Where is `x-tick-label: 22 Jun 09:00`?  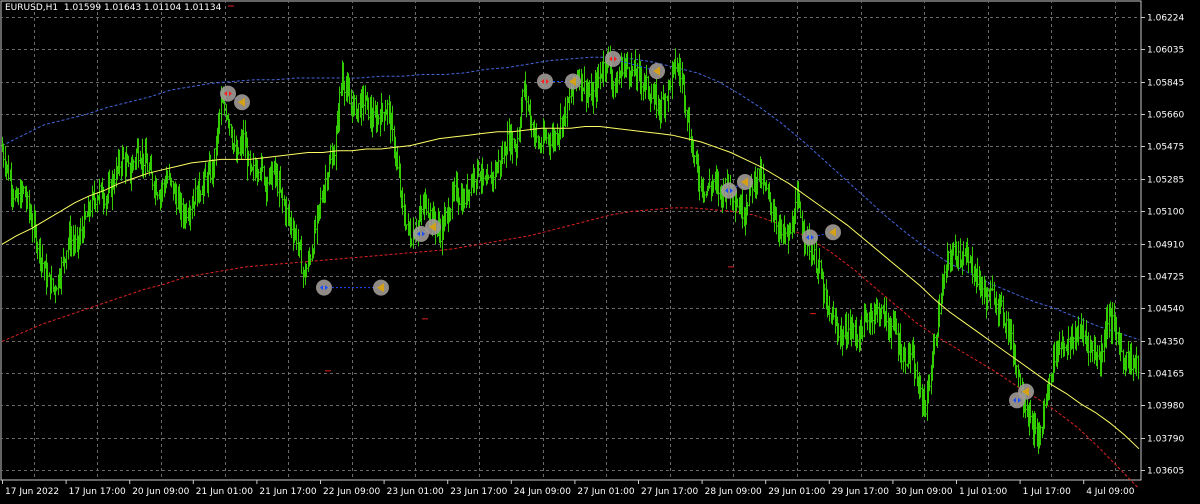
x-tick-label: 22 Jun 09:00 is located at coordinates (351, 492).